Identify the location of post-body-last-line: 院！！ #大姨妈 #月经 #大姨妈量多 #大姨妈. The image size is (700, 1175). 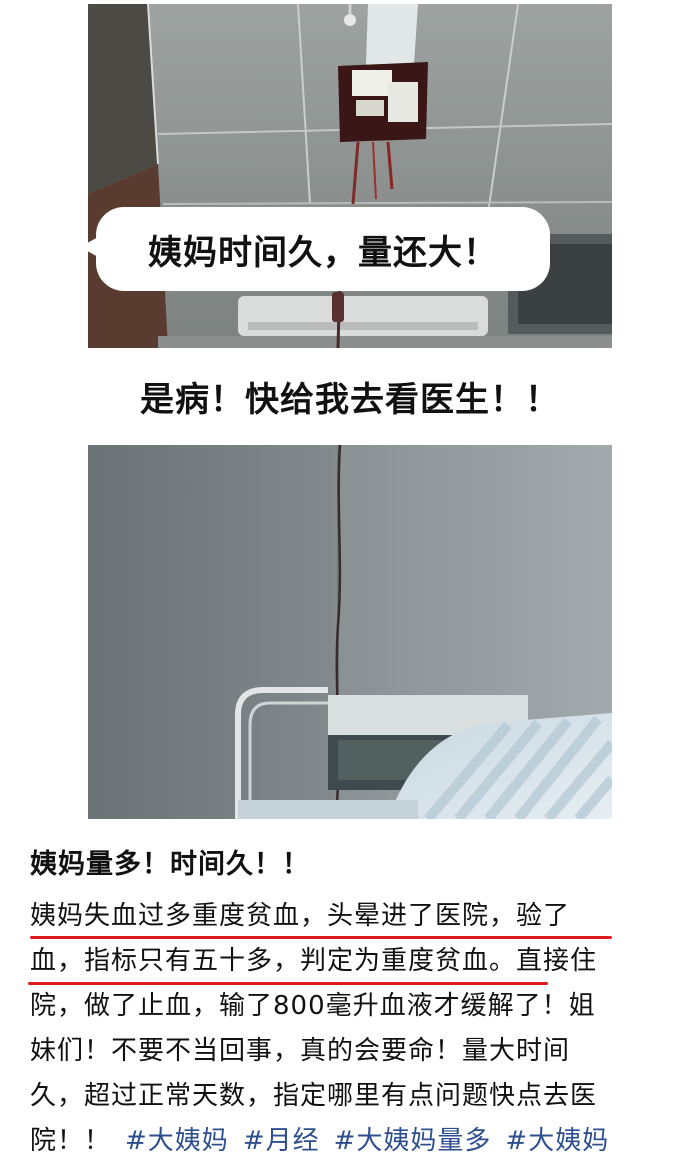
(350, 1141).